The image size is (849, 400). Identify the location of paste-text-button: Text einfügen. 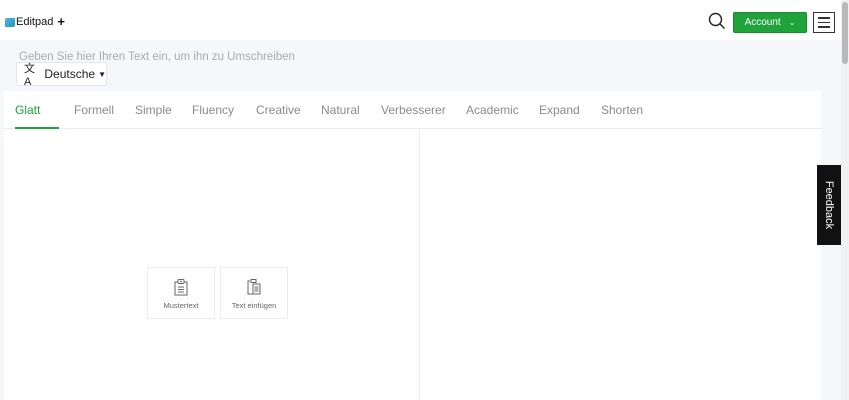
(254, 293).